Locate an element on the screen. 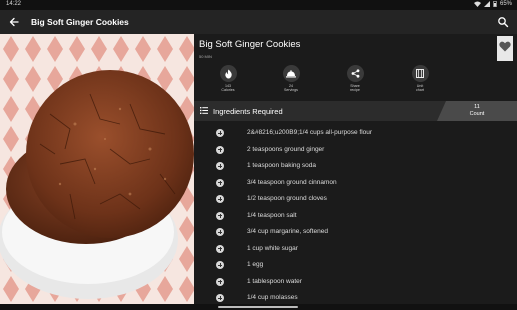  share-icon is located at coordinates (355, 73).